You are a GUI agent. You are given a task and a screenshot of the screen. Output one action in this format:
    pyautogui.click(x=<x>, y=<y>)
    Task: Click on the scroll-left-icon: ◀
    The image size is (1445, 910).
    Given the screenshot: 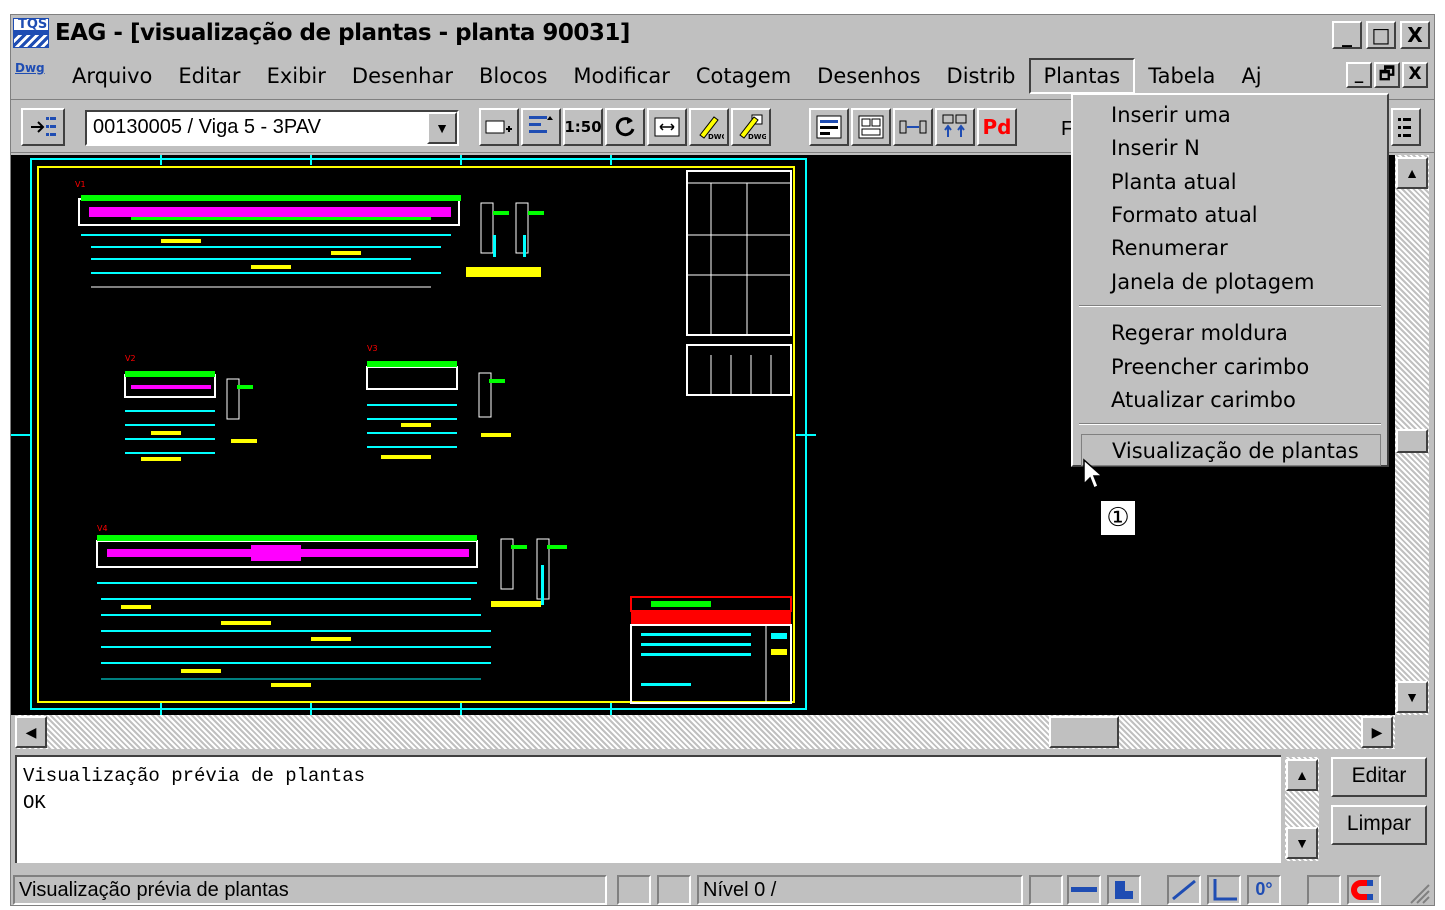 What is the action you would take?
    pyautogui.click(x=31, y=732)
    